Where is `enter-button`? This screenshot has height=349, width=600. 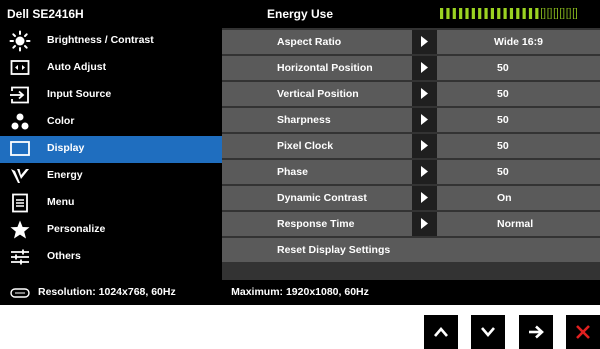 enter-button is located at coordinates (536, 332).